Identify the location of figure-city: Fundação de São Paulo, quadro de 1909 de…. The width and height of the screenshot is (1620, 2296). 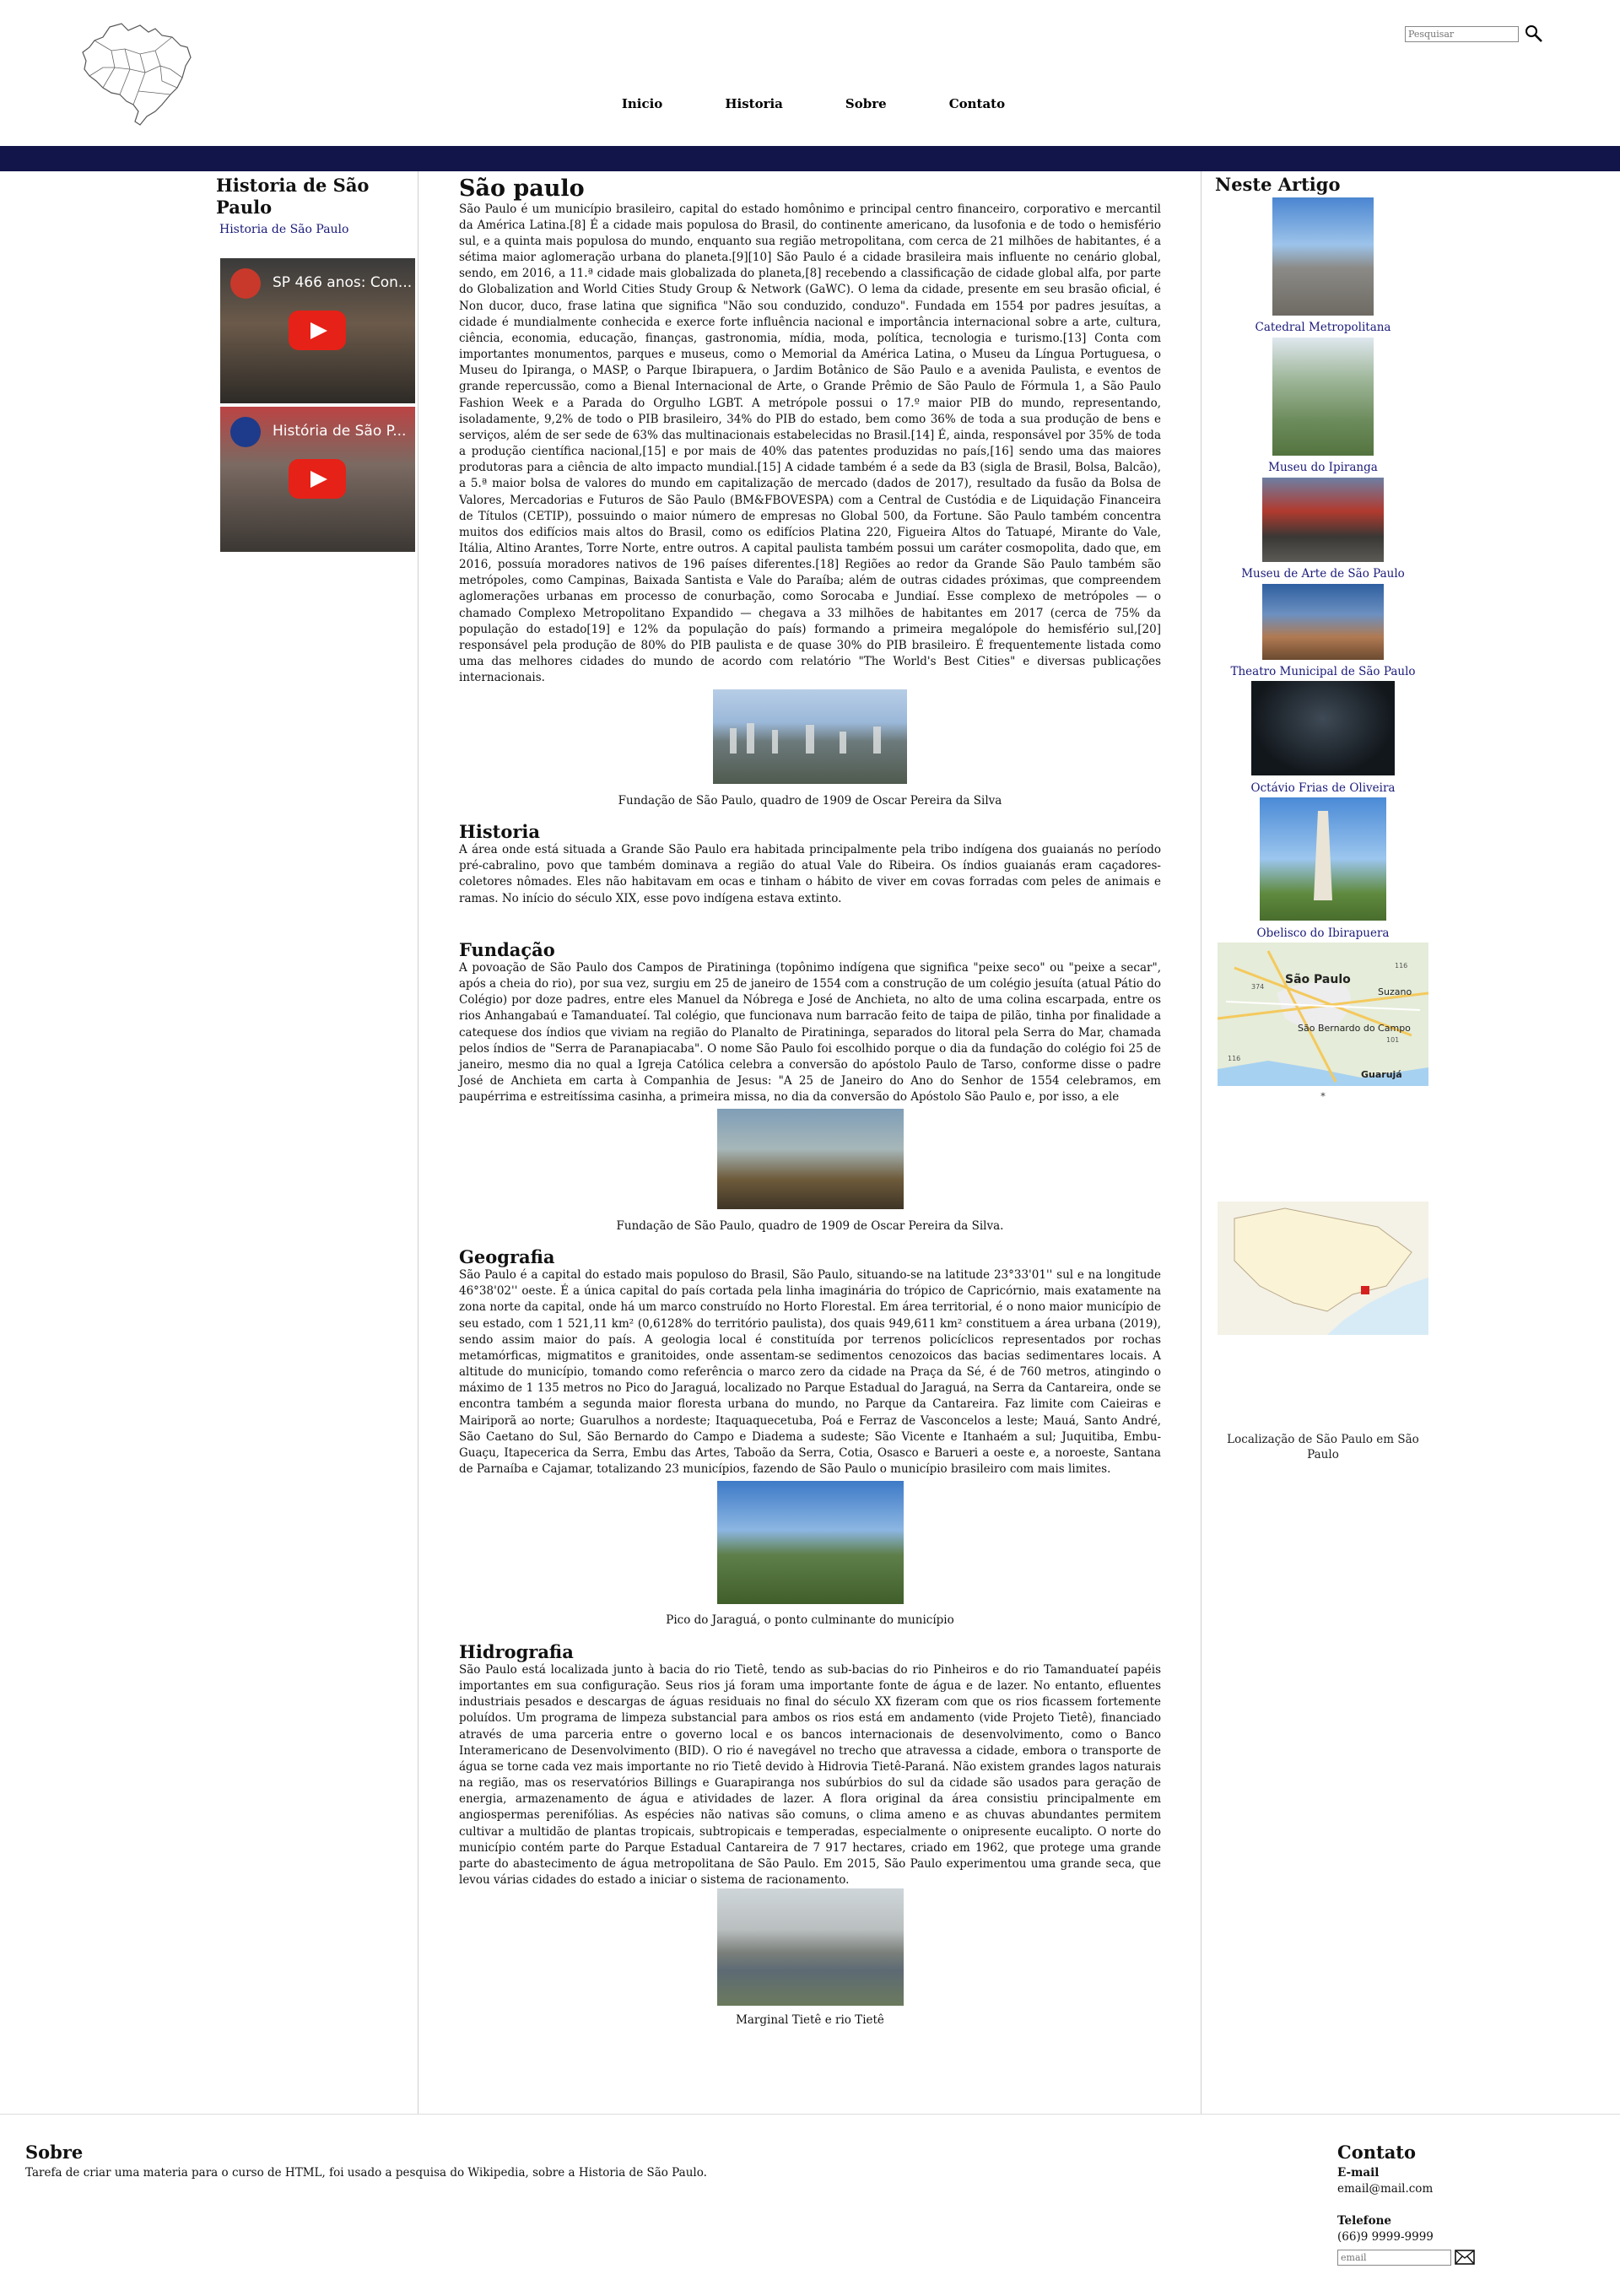
(810, 749).